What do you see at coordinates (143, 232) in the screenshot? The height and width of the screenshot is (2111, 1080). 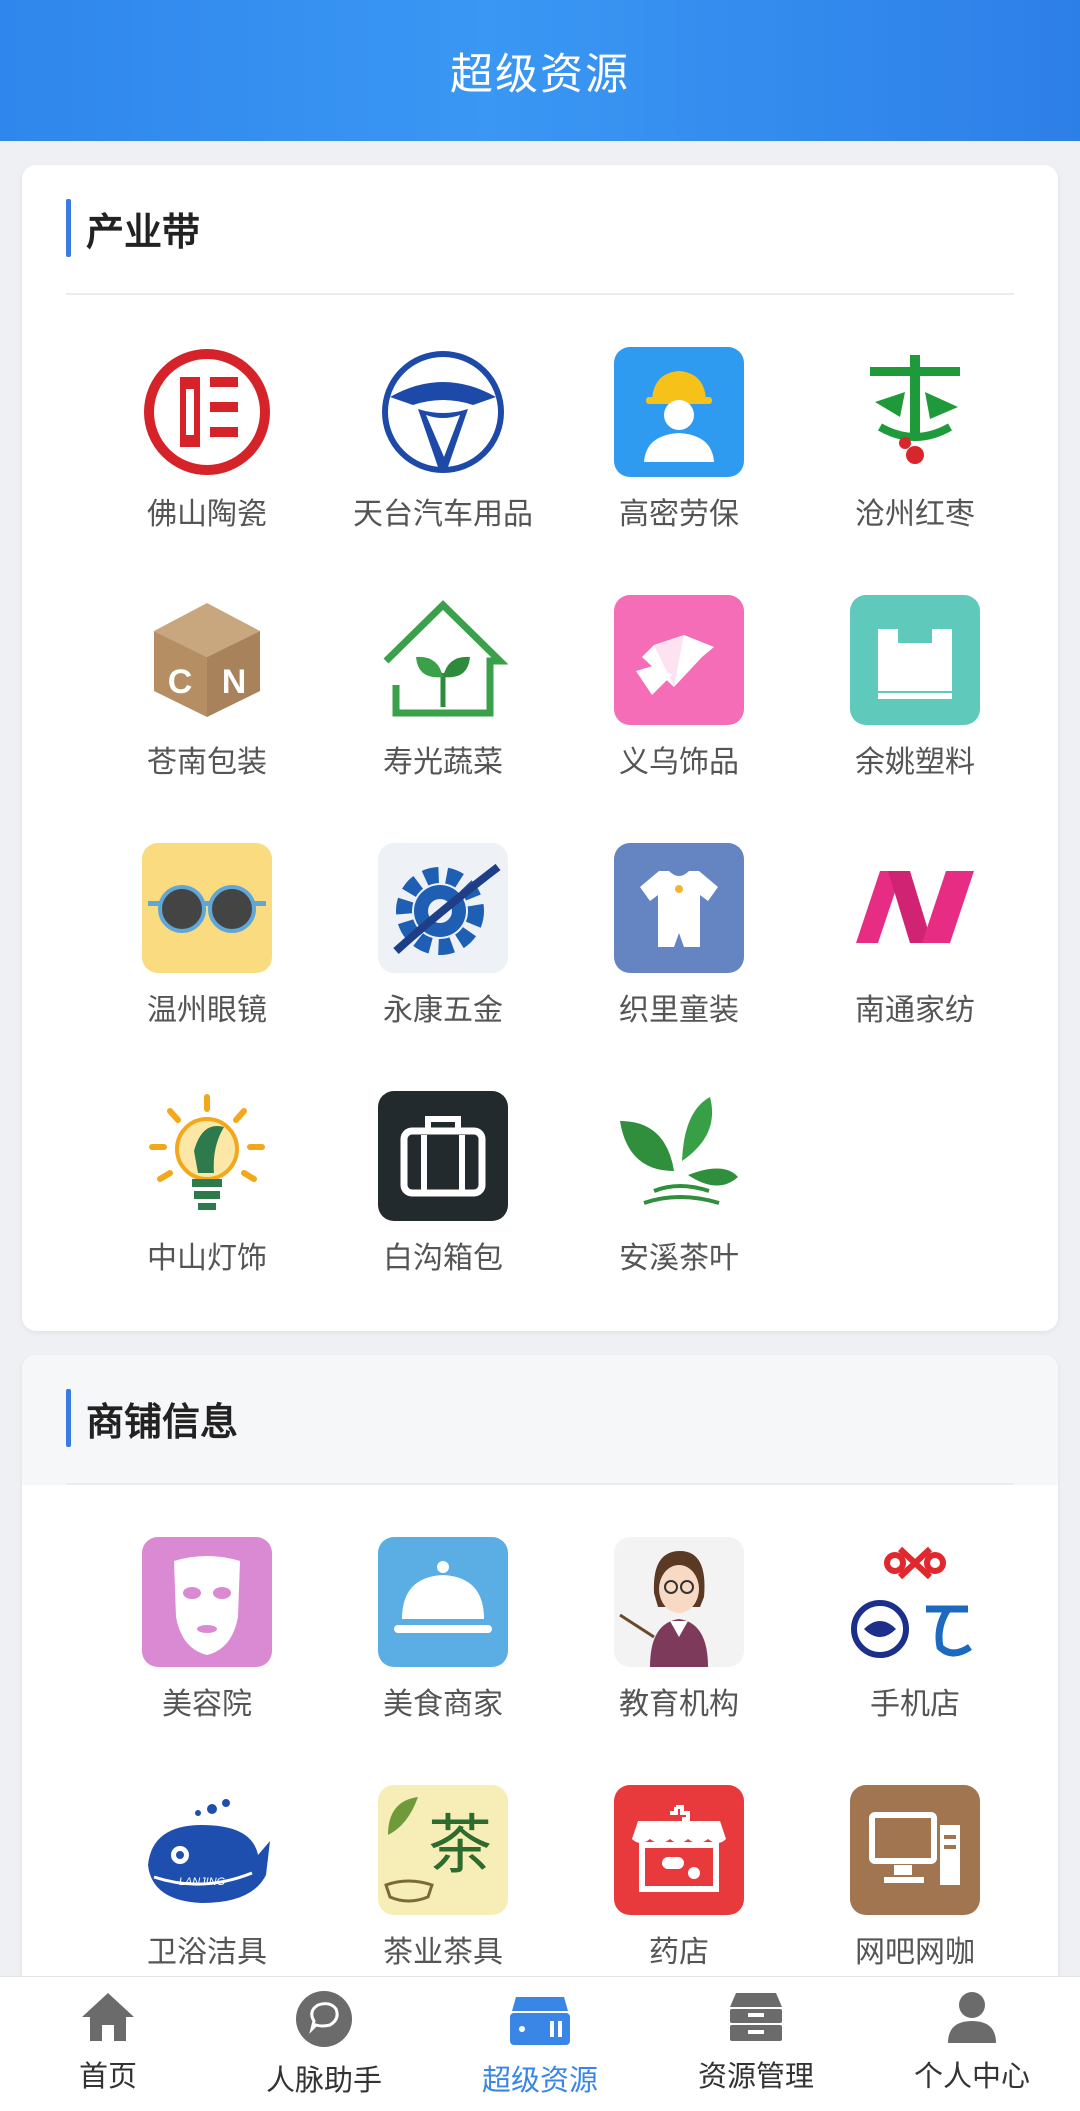 I see `section-title: 产业带` at bounding box center [143, 232].